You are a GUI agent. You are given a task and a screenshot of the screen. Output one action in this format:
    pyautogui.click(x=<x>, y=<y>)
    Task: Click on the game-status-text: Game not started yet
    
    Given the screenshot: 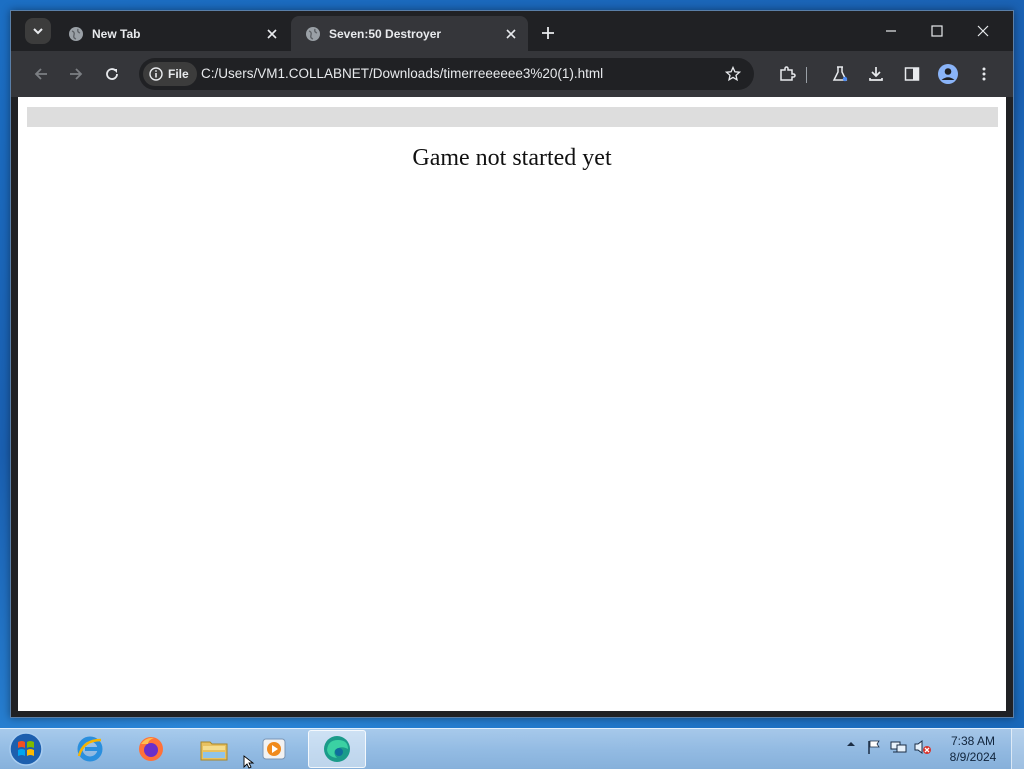 What is the action you would take?
    pyautogui.click(x=512, y=158)
    